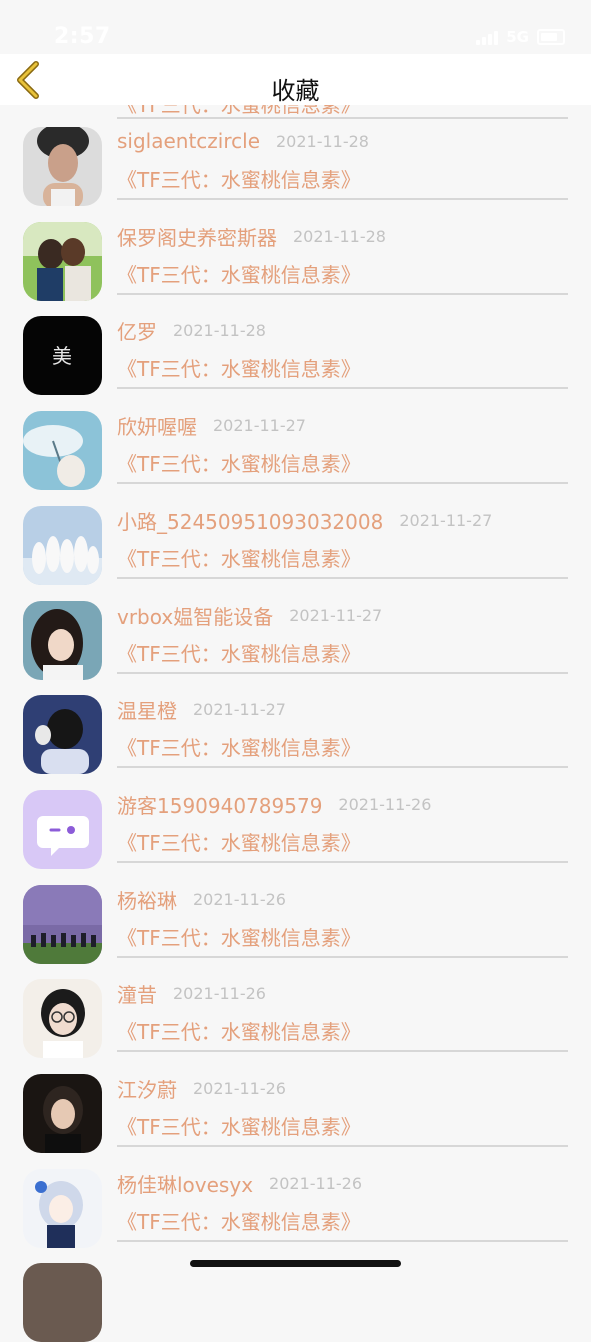 The width and height of the screenshot is (591, 1342). Describe the element at coordinates (551, 37) in the screenshot. I see `battery-icon` at that location.